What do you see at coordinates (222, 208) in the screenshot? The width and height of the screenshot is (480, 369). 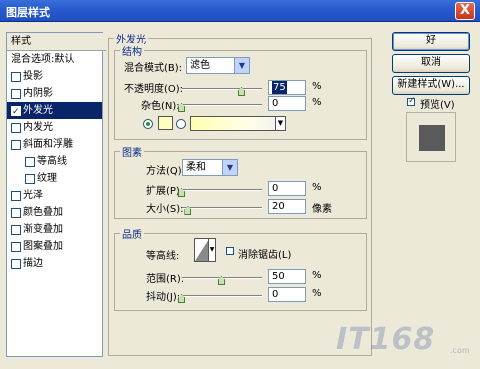 I see `size-slider-track` at bounding box center [222, 208].